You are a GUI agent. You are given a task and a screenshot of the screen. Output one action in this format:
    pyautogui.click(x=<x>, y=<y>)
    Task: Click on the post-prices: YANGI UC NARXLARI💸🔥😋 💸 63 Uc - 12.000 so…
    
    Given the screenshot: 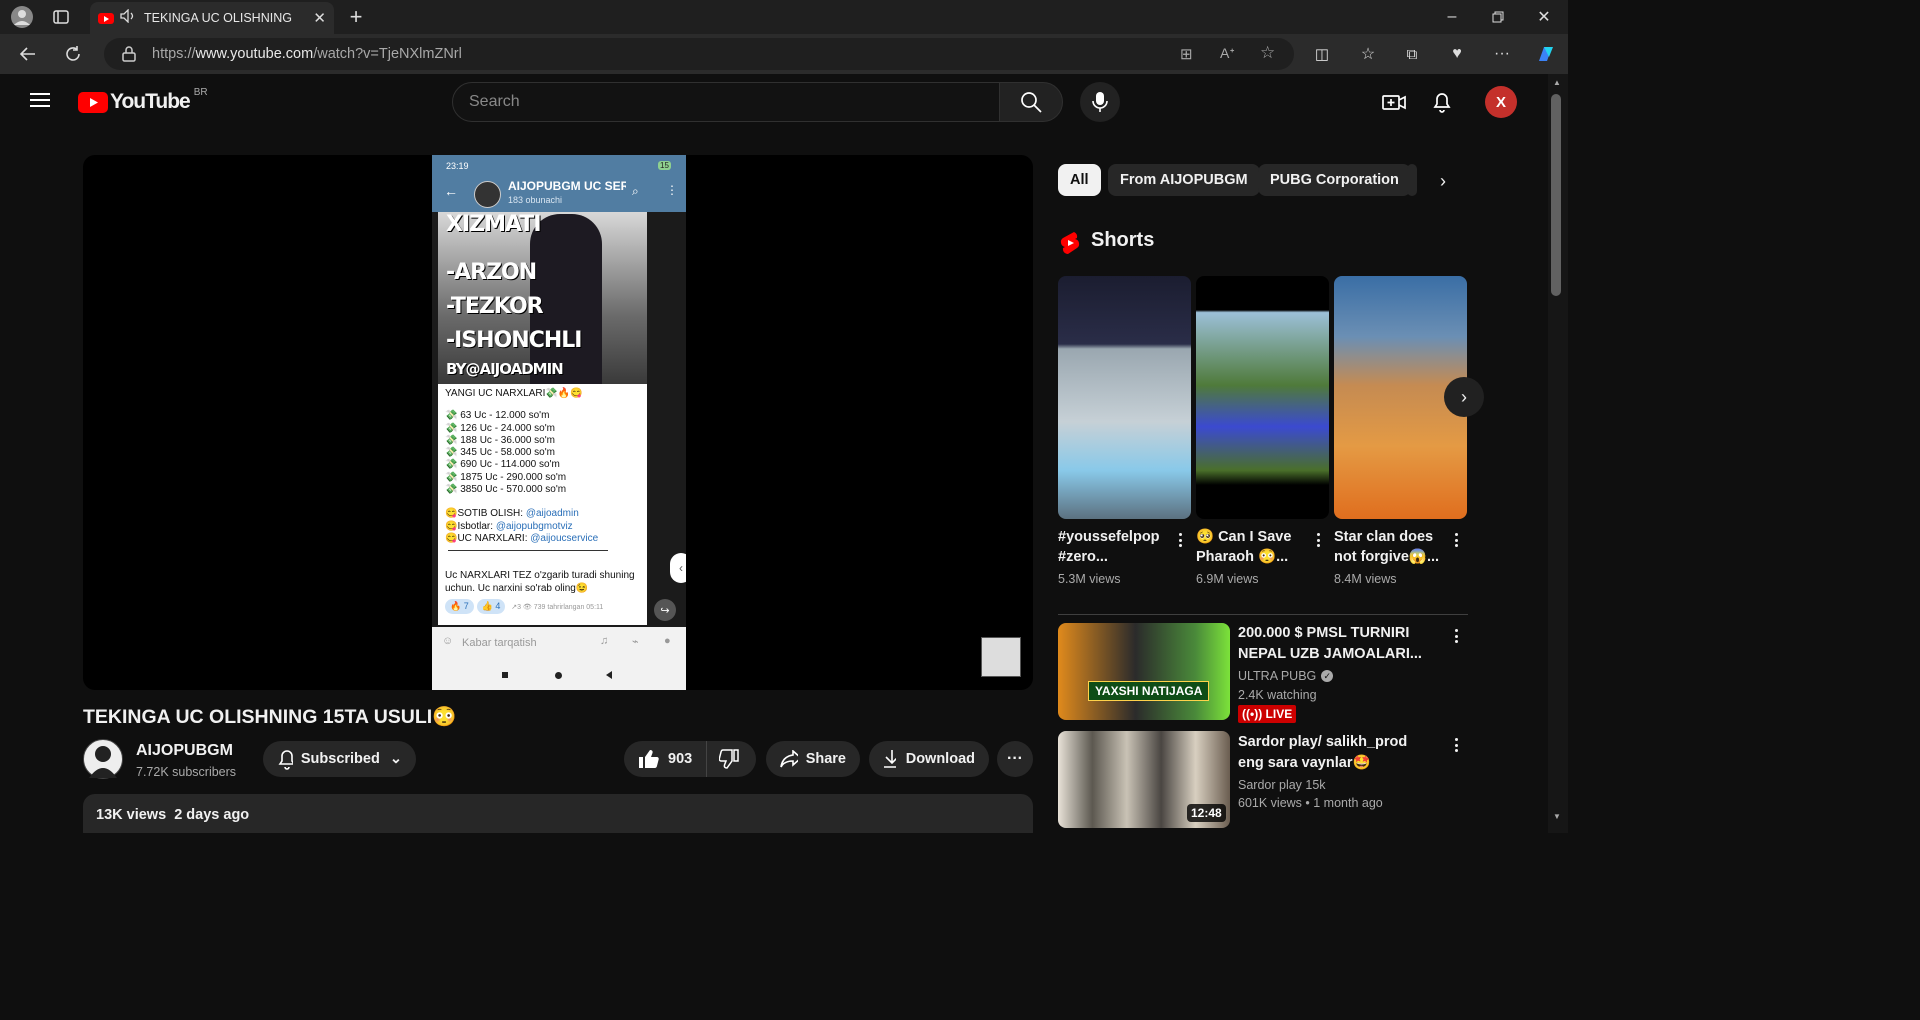 What is the action you would take?
    pyautogui.click(x=545, y=466)
    